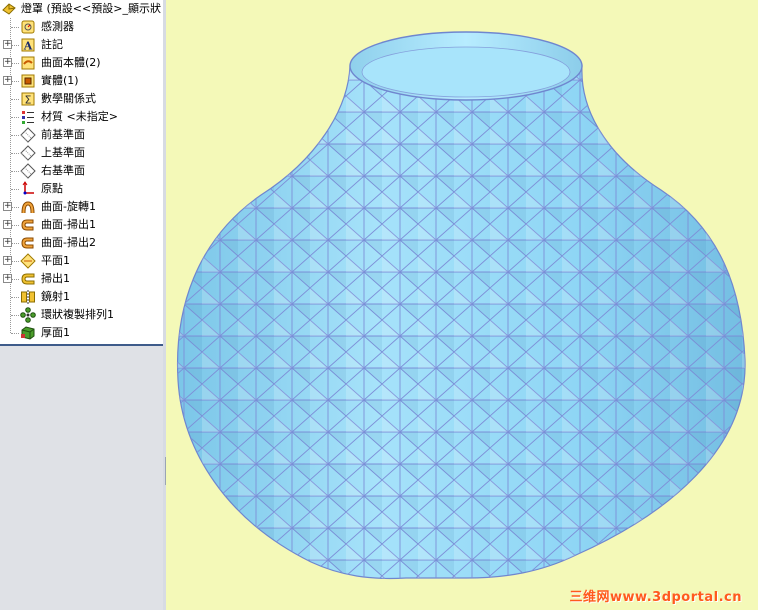  Describe the element at coordinates (68, 98) in the screenshot. I see `tree-item-label: 數學關係式` at that location.